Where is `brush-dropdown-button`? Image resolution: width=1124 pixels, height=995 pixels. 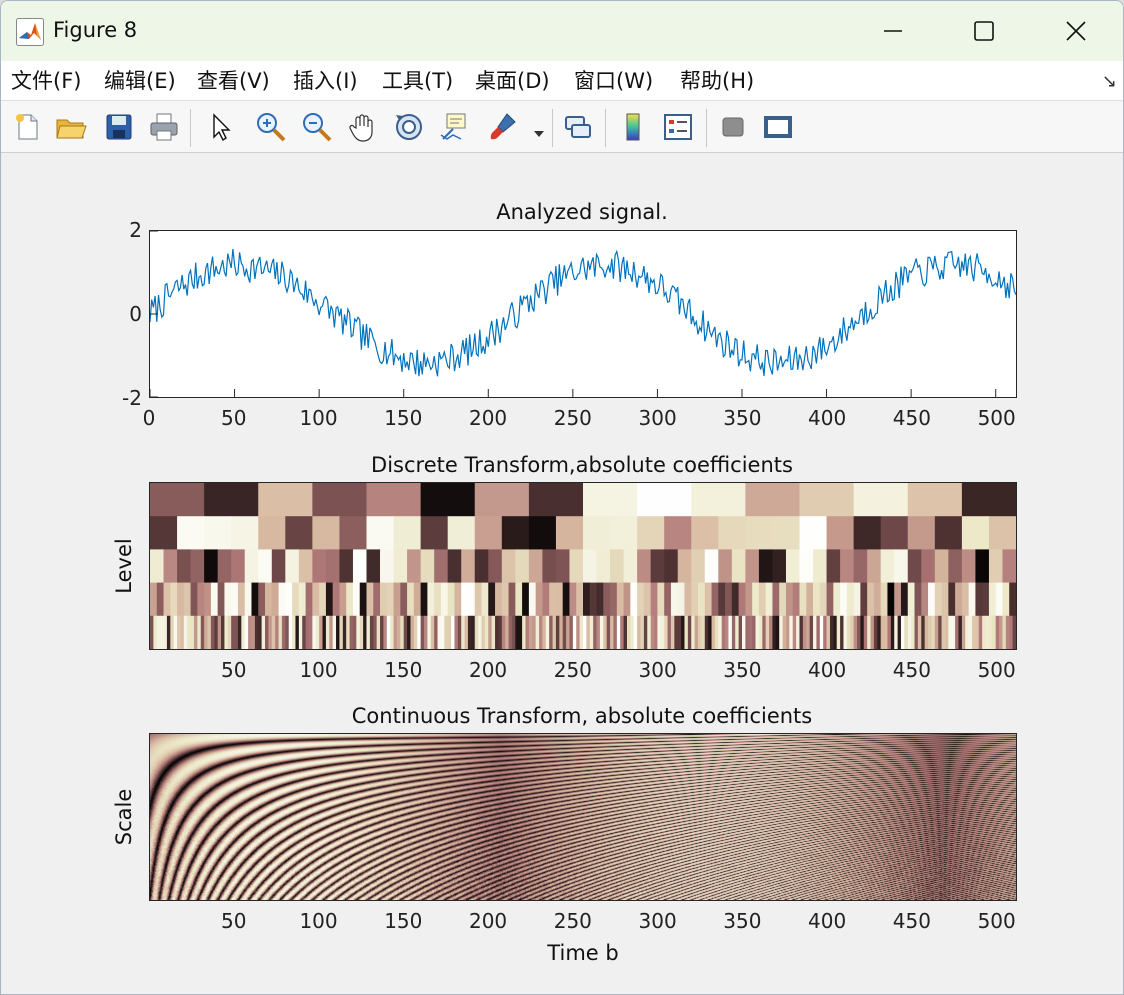
brush-dropdown-button is located at coordinates (540, 130).